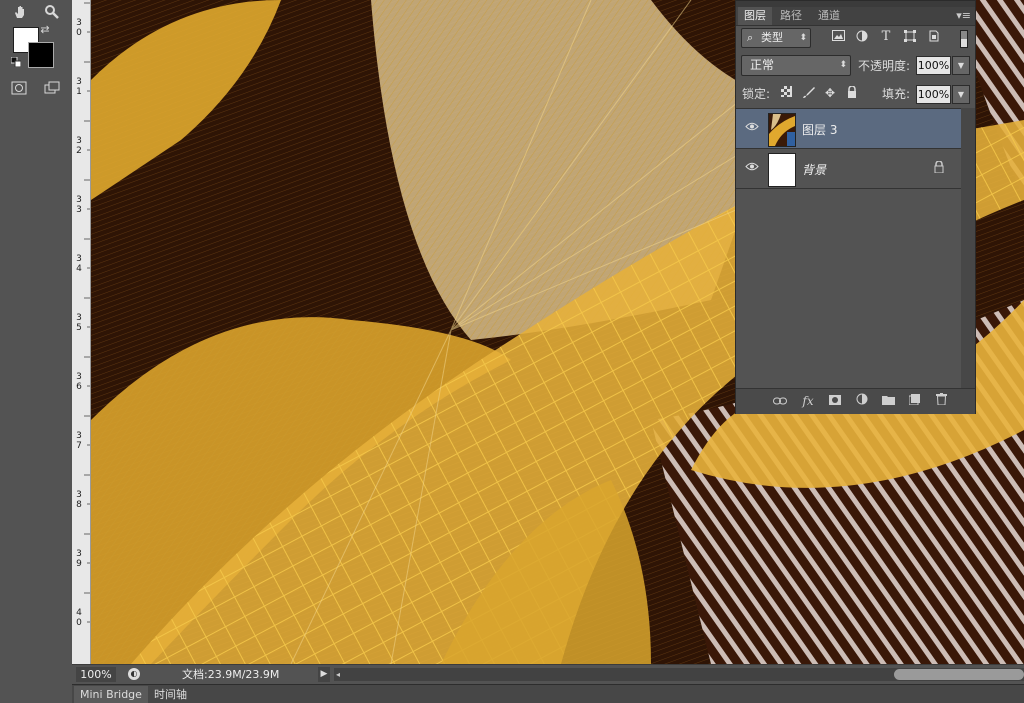 This screenshot has width=1024, height=703. I want to click on tab-timeline: 时间轴, so click(170, 694).